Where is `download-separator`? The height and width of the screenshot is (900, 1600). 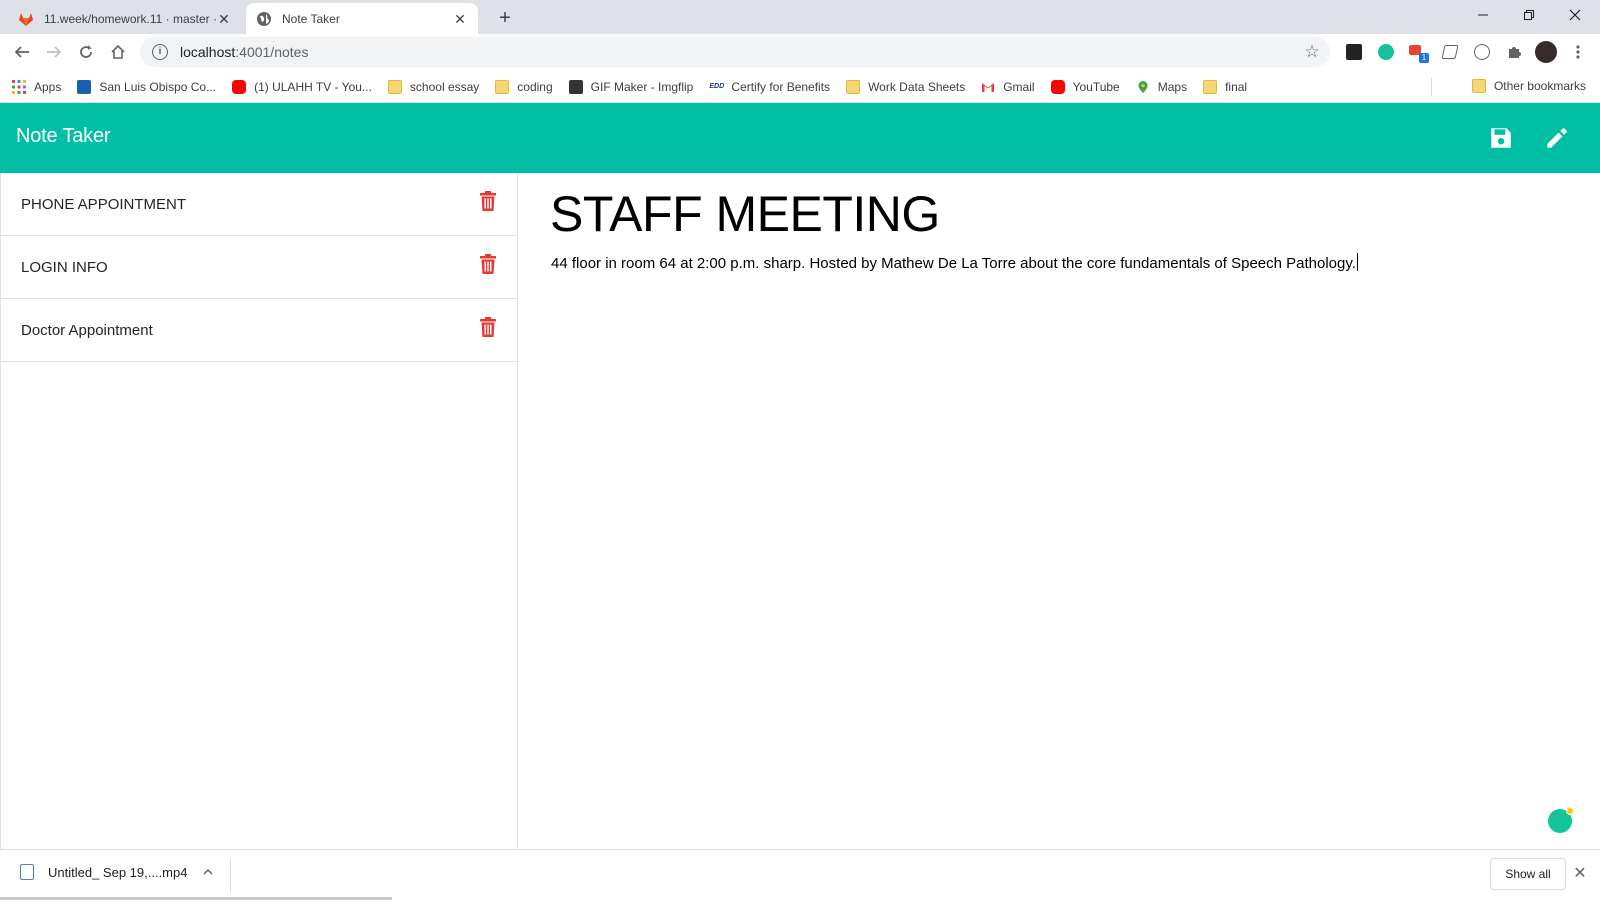 download-separator is located at coordinates (230, 875).